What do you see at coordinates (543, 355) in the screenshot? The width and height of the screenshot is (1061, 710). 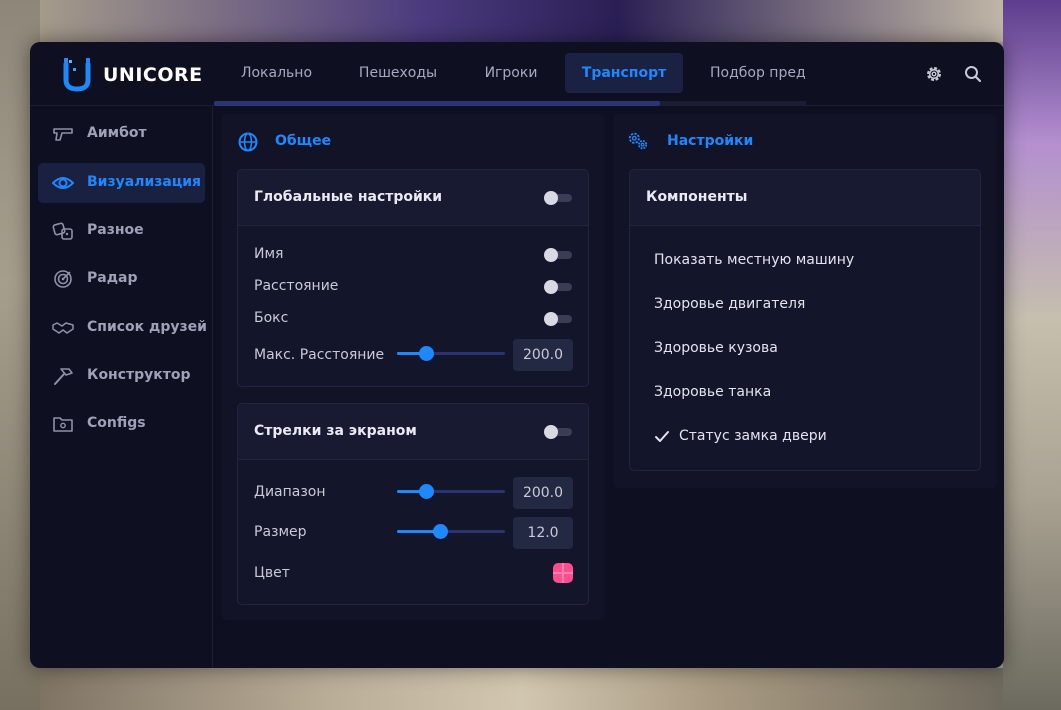 I see `max-distance-value: 200.0` at bounding box center [543, 355].